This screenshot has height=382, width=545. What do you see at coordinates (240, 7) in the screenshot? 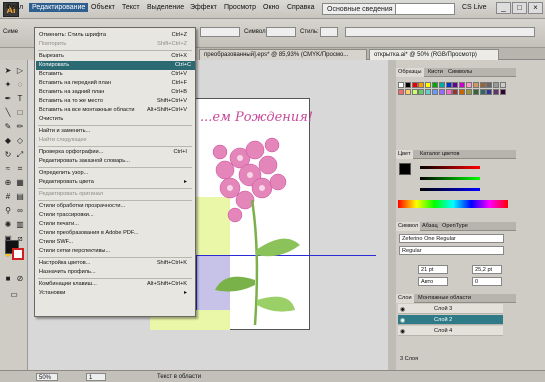
I see `menu-view: Просмотр` at bounding box center [240, 7].